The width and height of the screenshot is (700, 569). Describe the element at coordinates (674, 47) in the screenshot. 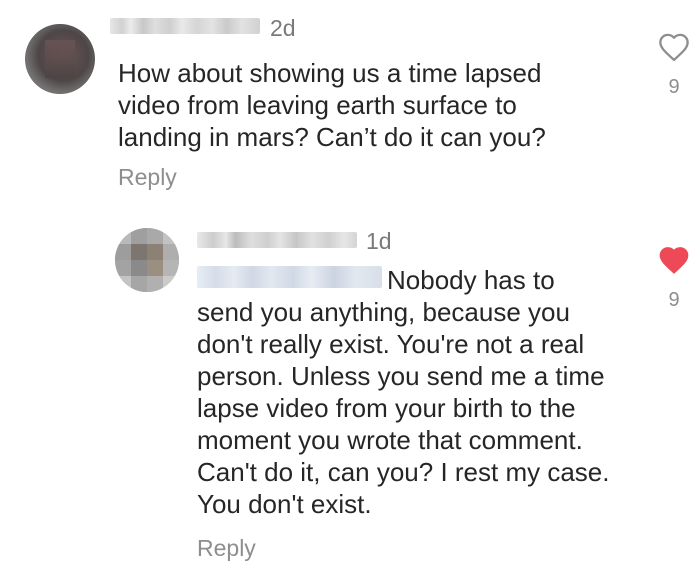

I see `heart-outline-icon` at that location.